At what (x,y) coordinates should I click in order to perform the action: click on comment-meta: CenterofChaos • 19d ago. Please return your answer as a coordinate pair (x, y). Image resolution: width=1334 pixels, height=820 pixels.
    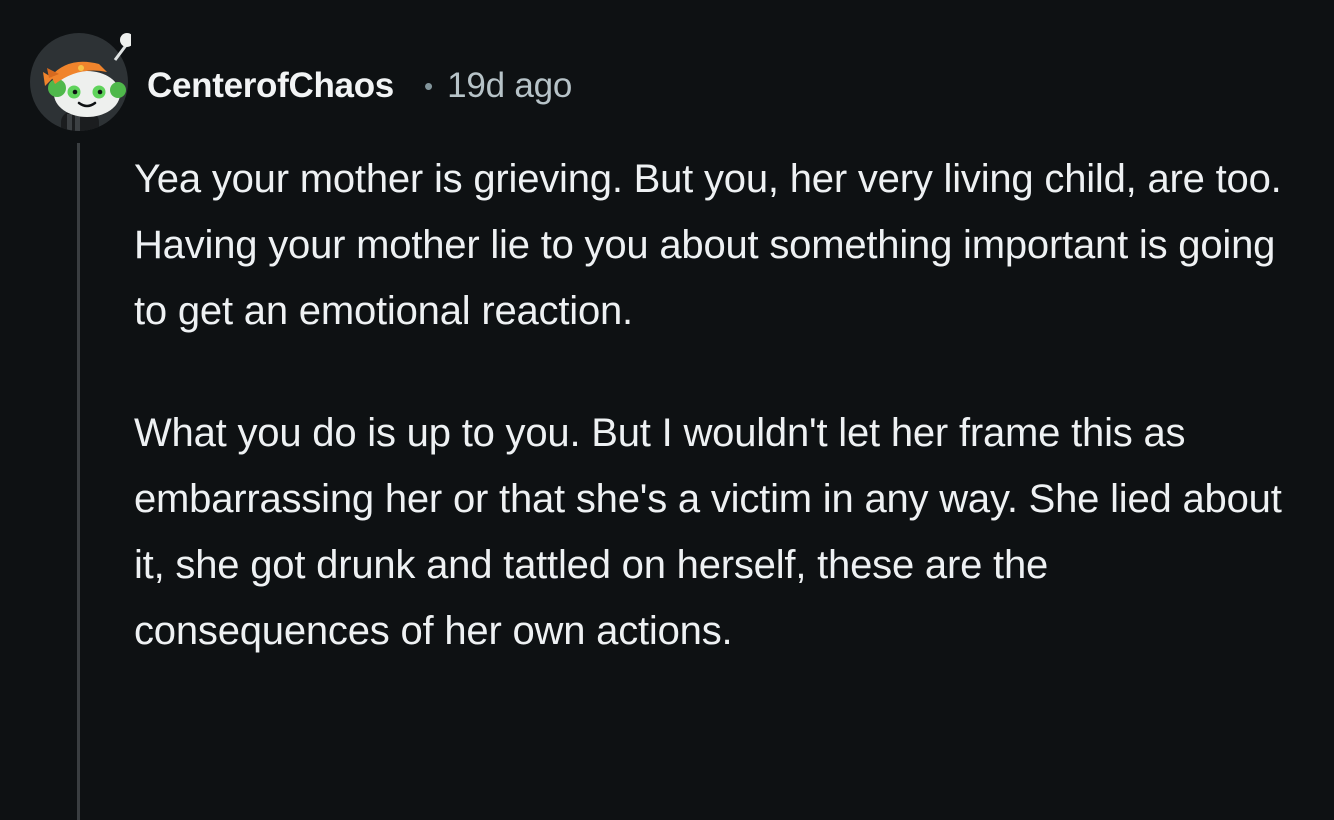
    Looking at the image, I should click on (359, 86).